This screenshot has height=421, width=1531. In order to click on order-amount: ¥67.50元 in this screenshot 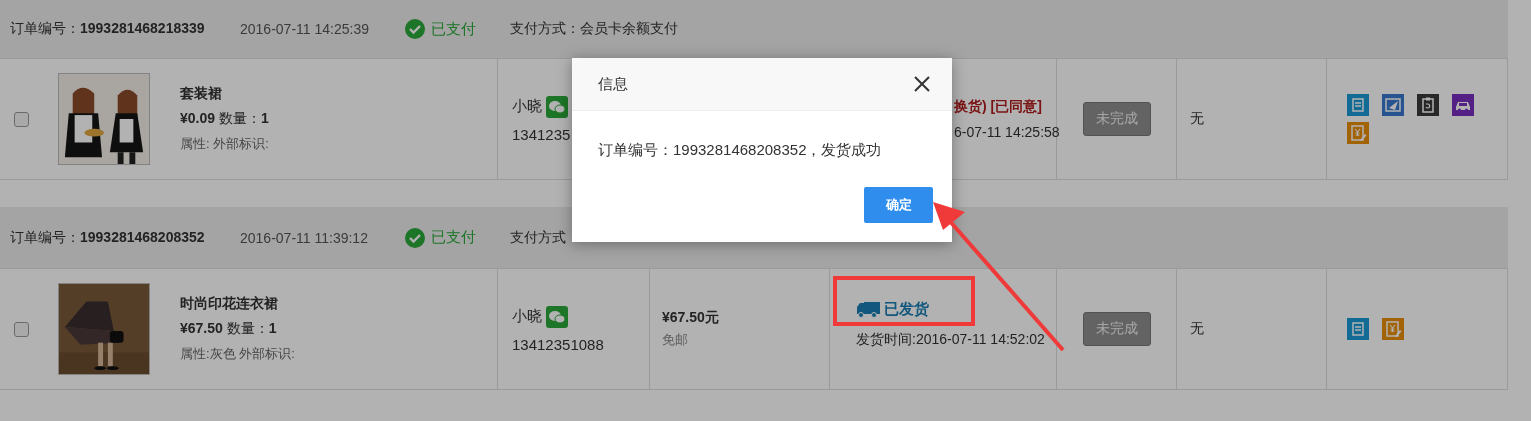, I will do `click(691, 318)`.